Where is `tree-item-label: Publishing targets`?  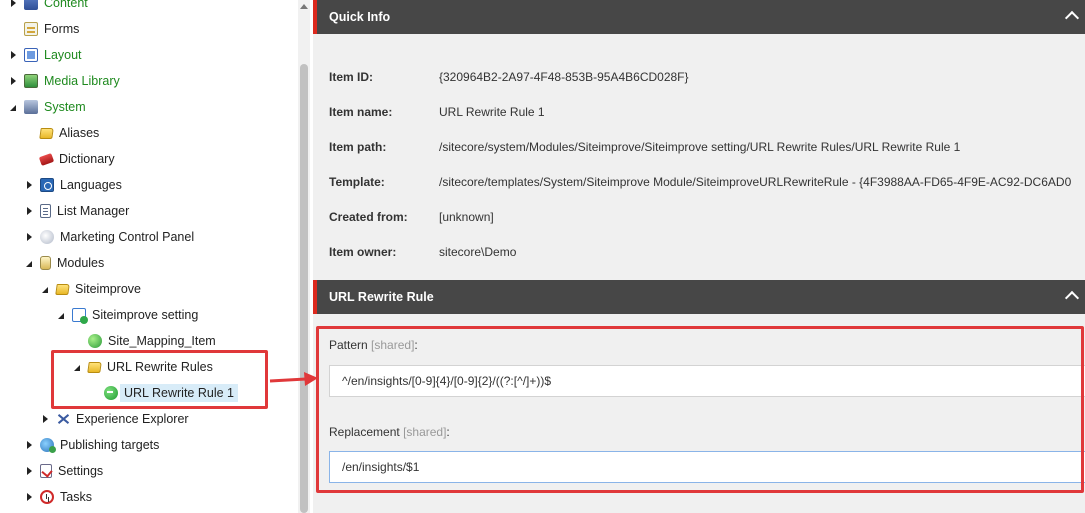
tree-item-label: Publishing targets is located at coordinates (109, 445).